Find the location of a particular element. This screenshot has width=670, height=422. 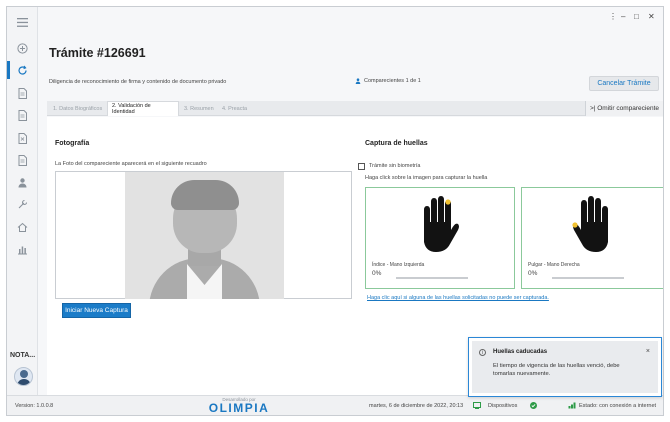

omit-compareciente-button: >| Omitir compareciente is located at coordinates (623, 108).